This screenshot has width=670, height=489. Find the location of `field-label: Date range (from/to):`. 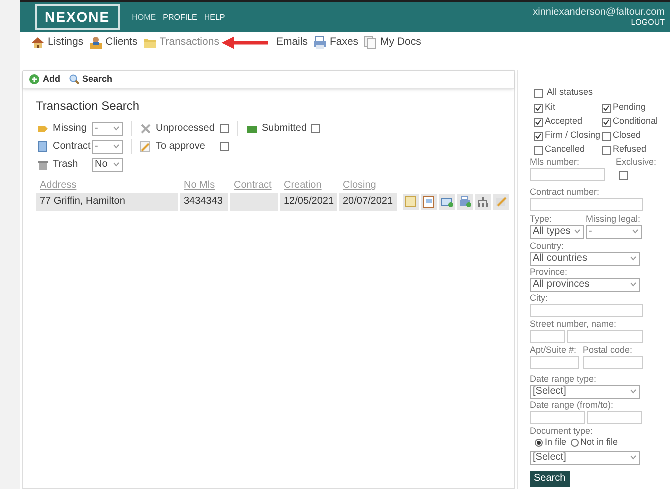

field-label: Date range (from/to): is located at coordinates (572, 405).